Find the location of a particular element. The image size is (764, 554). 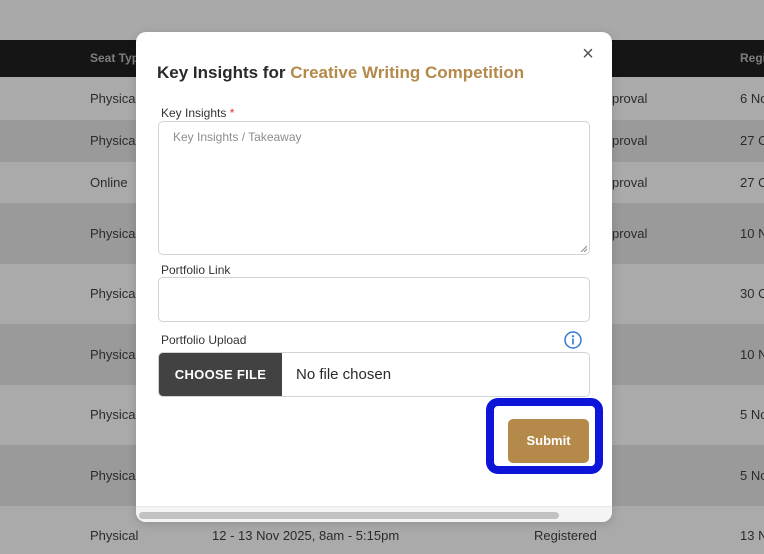

info-circle-icon is located at coordinates (573, 340).